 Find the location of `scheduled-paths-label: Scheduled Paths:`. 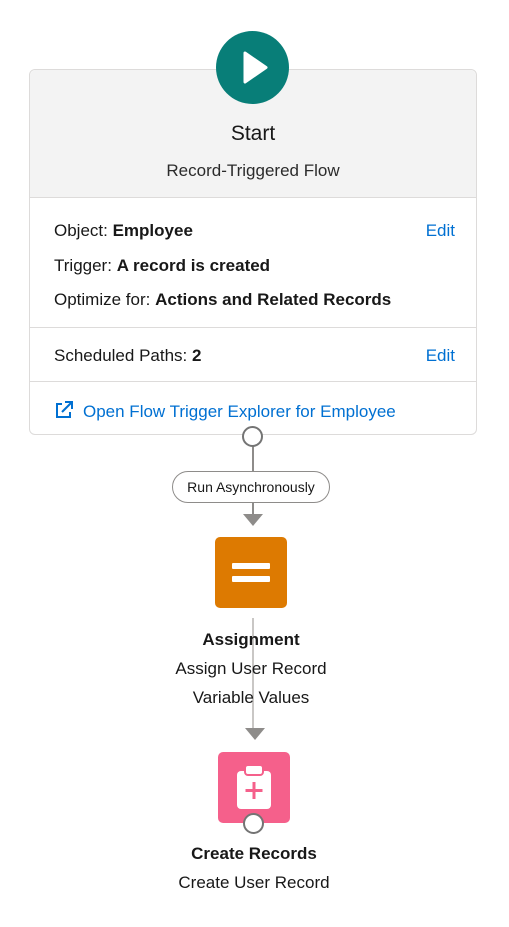

scheduled-paths-label: Scheduled Paths: is located at coordinates (121, 355).